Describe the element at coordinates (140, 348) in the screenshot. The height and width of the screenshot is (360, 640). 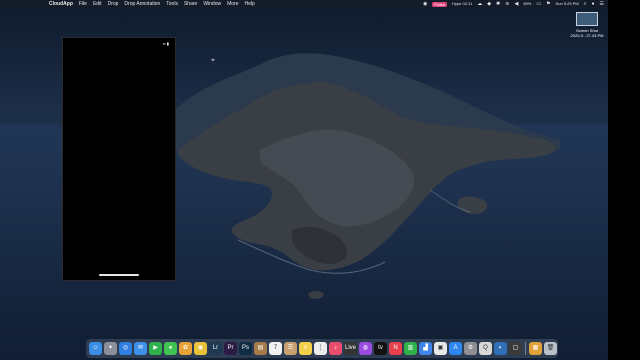
I see `dock-mail-icon: ✉` at that location.